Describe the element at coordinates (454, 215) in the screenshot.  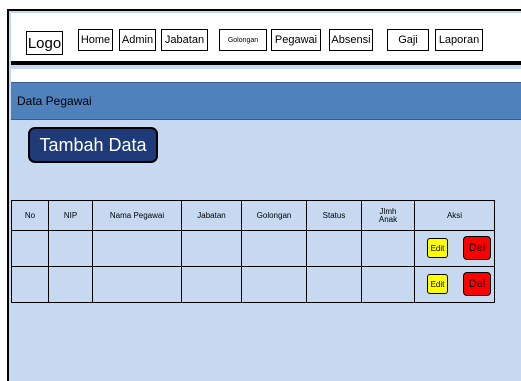
I see `column-header-aksi: Aksi` at that location.